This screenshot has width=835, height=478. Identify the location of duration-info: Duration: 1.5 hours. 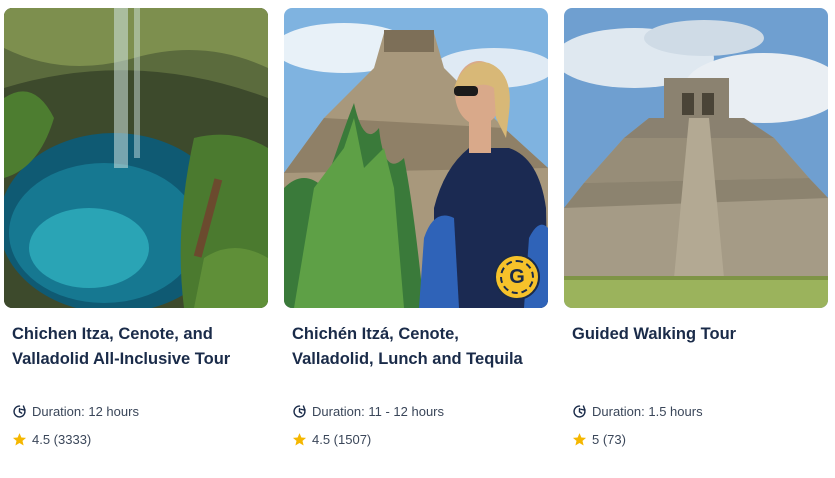
(637, 411).